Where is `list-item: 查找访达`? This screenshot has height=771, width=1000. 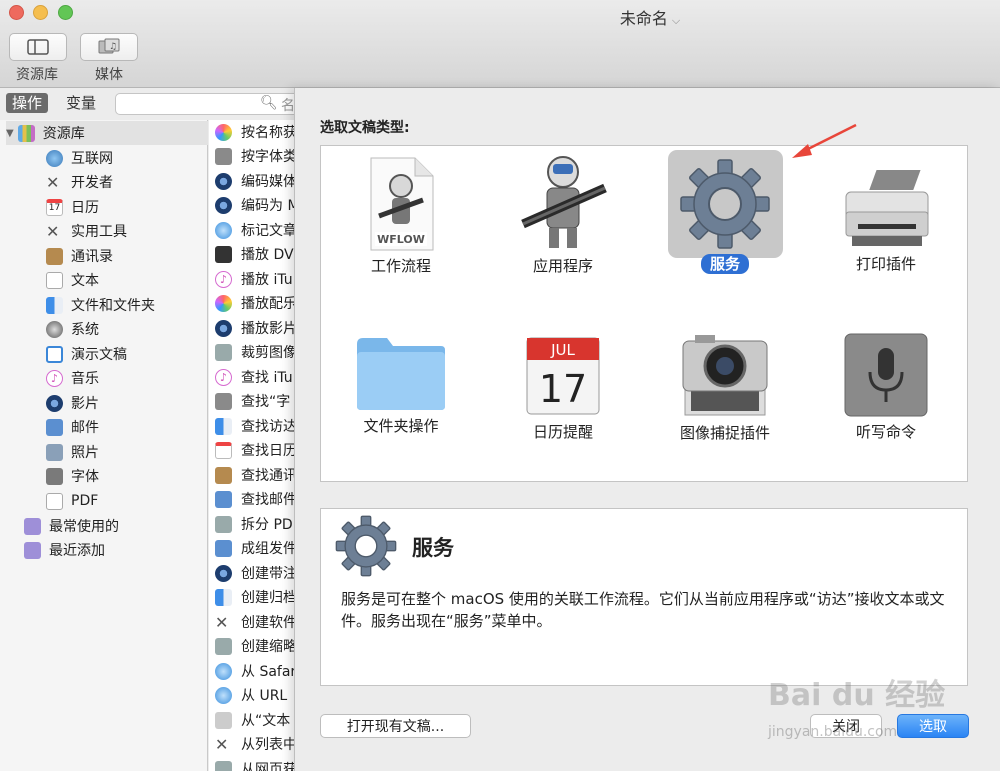 list-item: 查找访达 is located at coordinates (256, 426).